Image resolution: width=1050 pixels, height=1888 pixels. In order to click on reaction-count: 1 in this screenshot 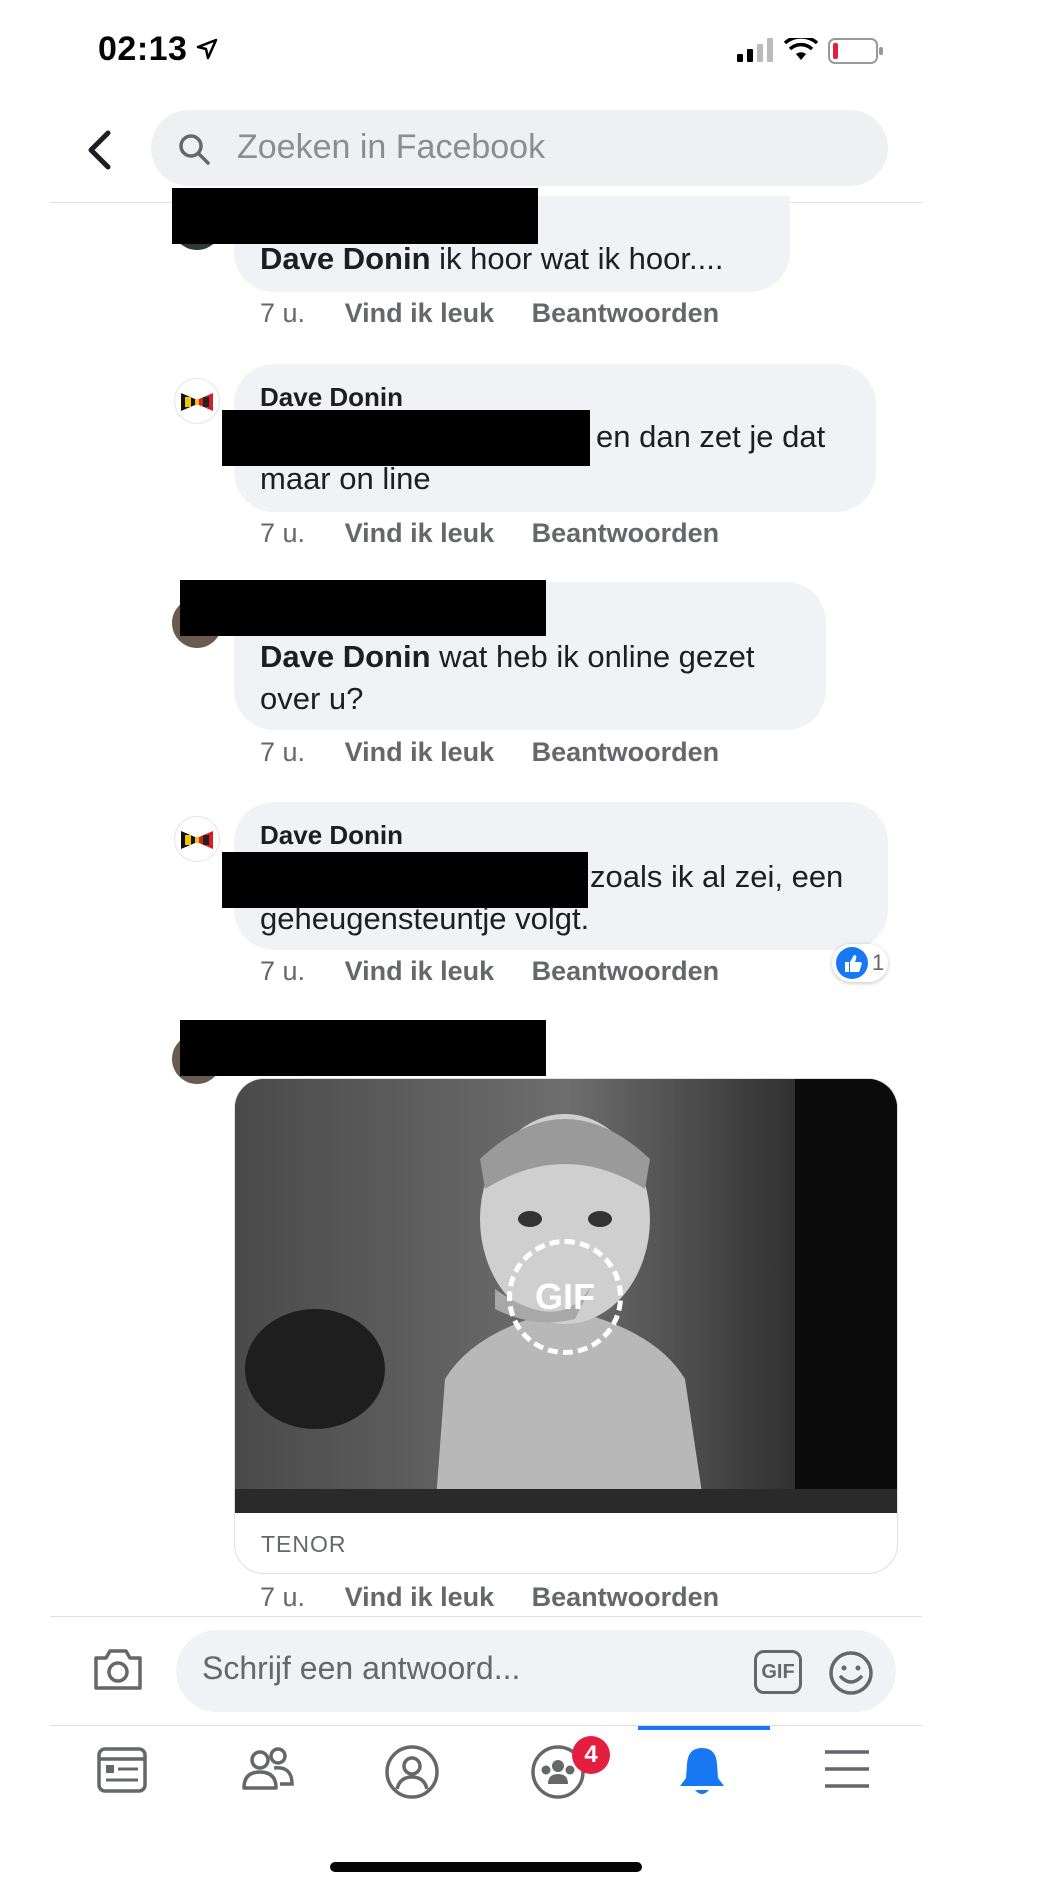, I will do `click(860, 963)`.